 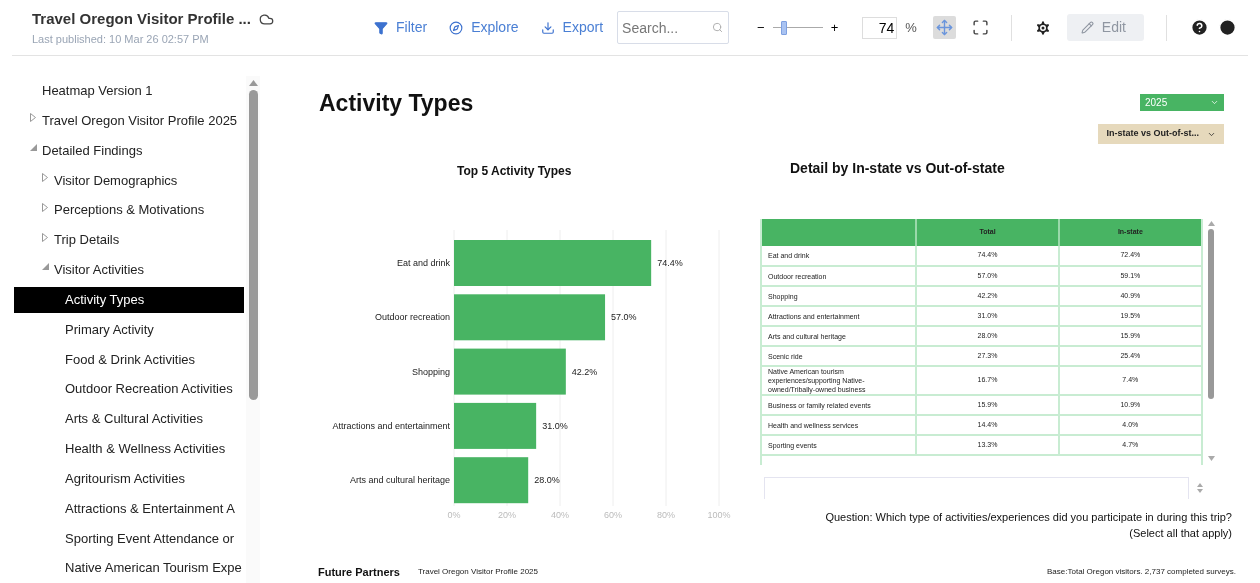 I want to click on tick-label: 20%, so click(x=507, y=515).